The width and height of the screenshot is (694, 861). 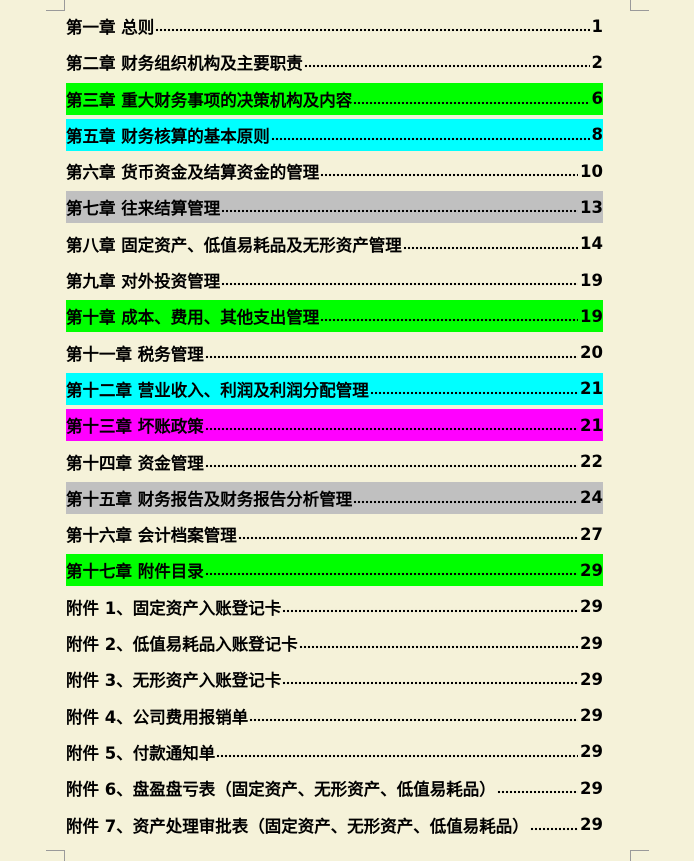 I want to click on toc-entry: 附件 7、资产处理审批表（固定资产、无形资产、低值易耗品） 29, so click(x=334, y=825).